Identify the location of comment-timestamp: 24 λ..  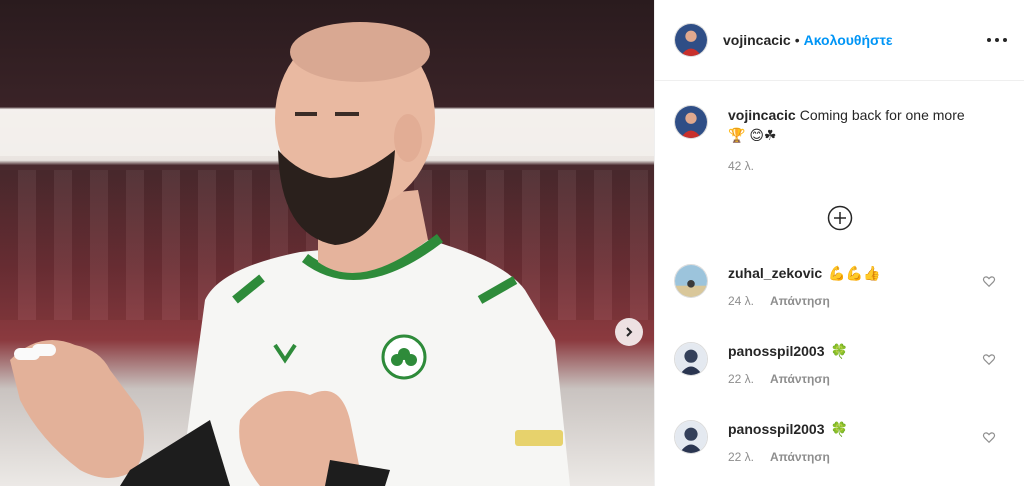
(741, 301).